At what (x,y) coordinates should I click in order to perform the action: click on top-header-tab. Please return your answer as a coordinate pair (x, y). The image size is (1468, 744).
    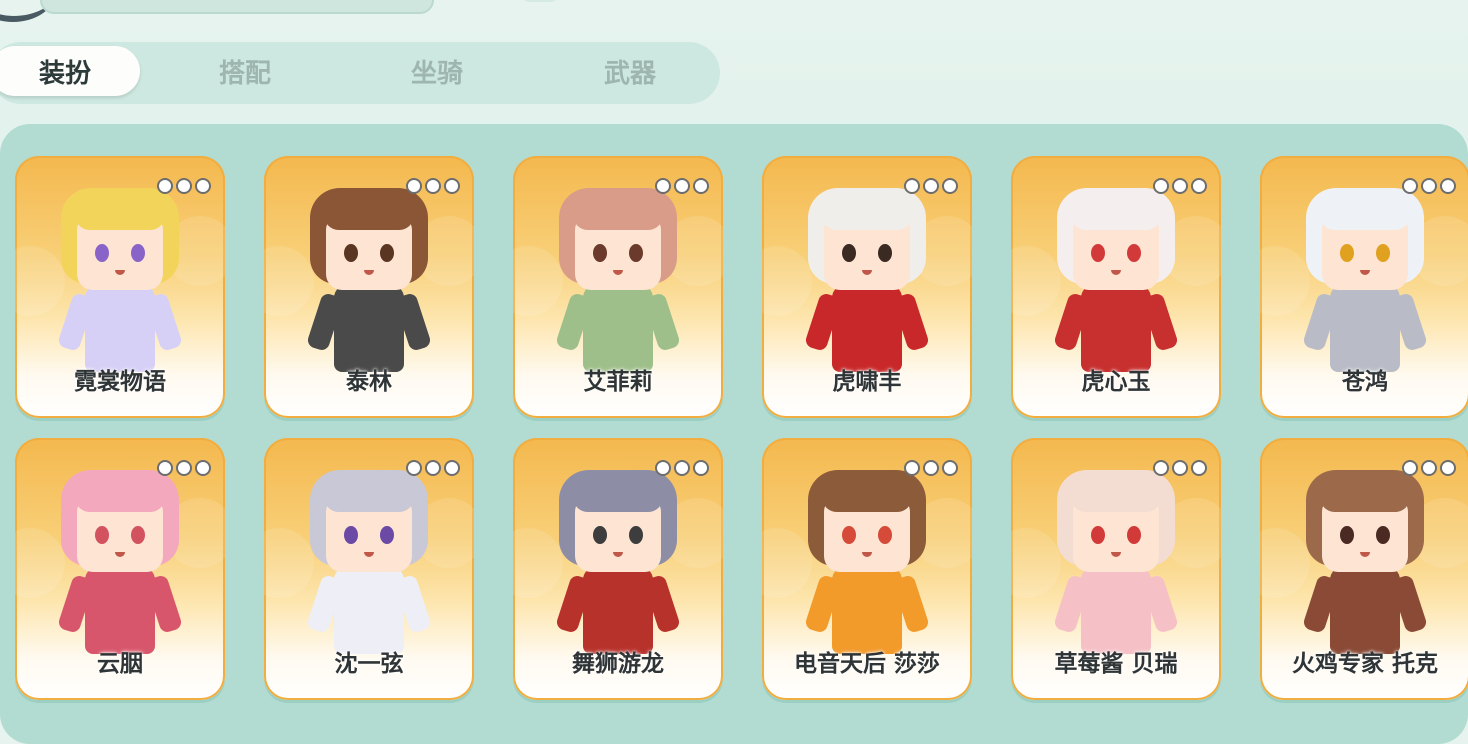
    Looking at the image, I should click on (540, 1).